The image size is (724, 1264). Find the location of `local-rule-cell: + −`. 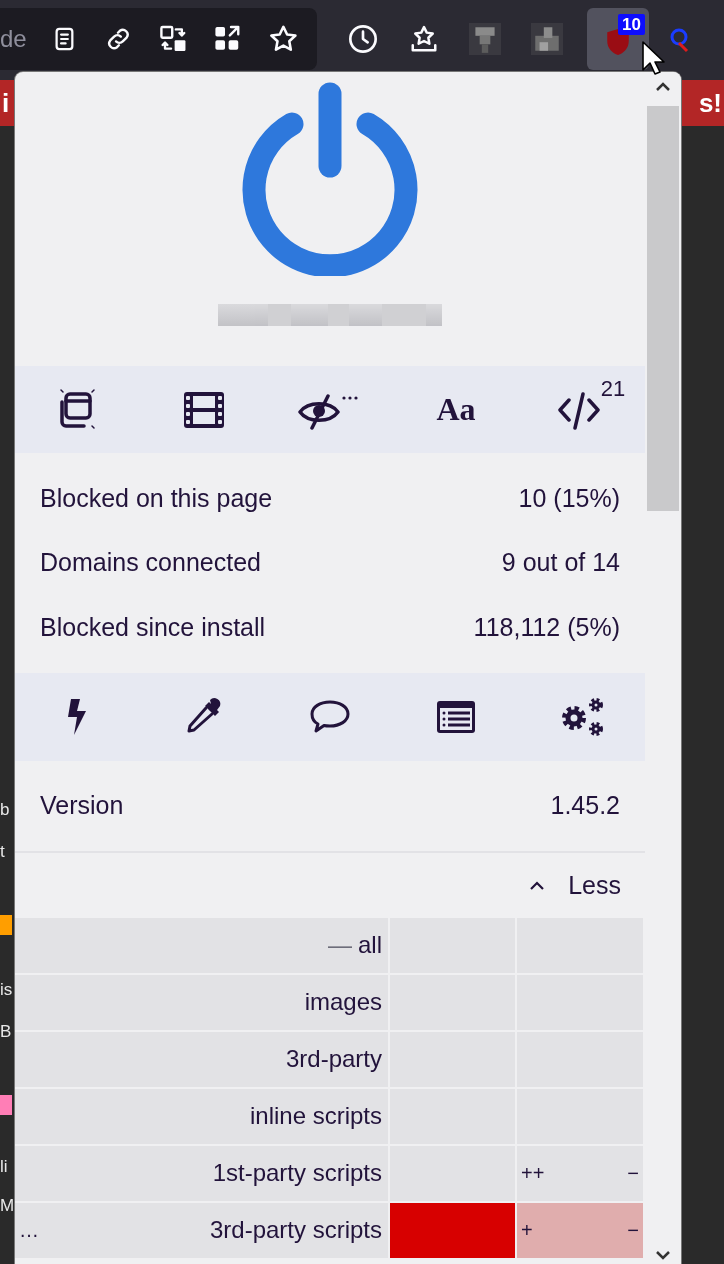

local-rule-cell: + − is located at coordinates (580, 1230).